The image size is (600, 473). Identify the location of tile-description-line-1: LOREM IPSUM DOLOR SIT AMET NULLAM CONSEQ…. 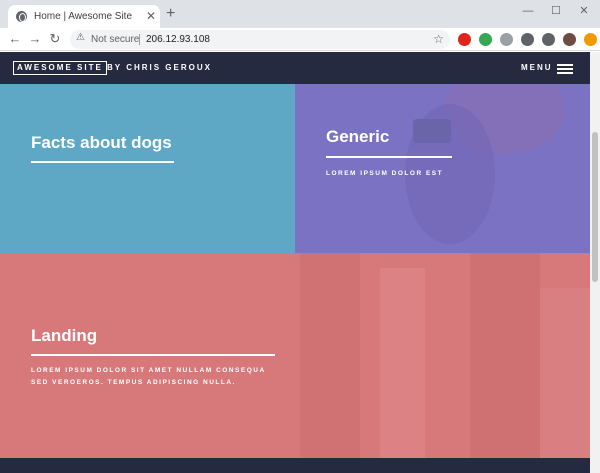
(148, 370).